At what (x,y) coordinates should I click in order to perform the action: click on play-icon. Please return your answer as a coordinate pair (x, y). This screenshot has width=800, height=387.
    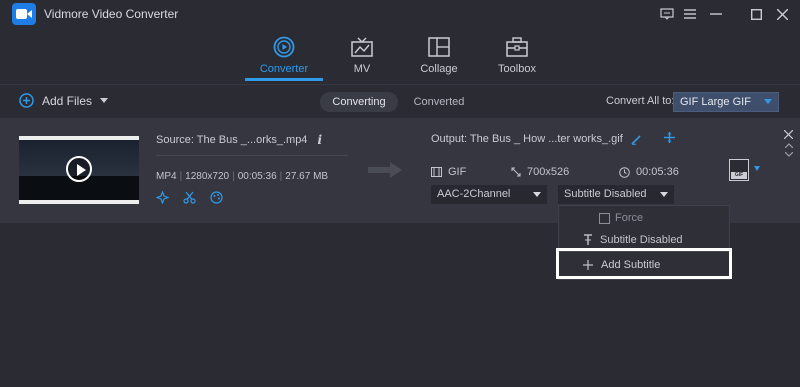
    Looking at the image, I should click on (79, 169).